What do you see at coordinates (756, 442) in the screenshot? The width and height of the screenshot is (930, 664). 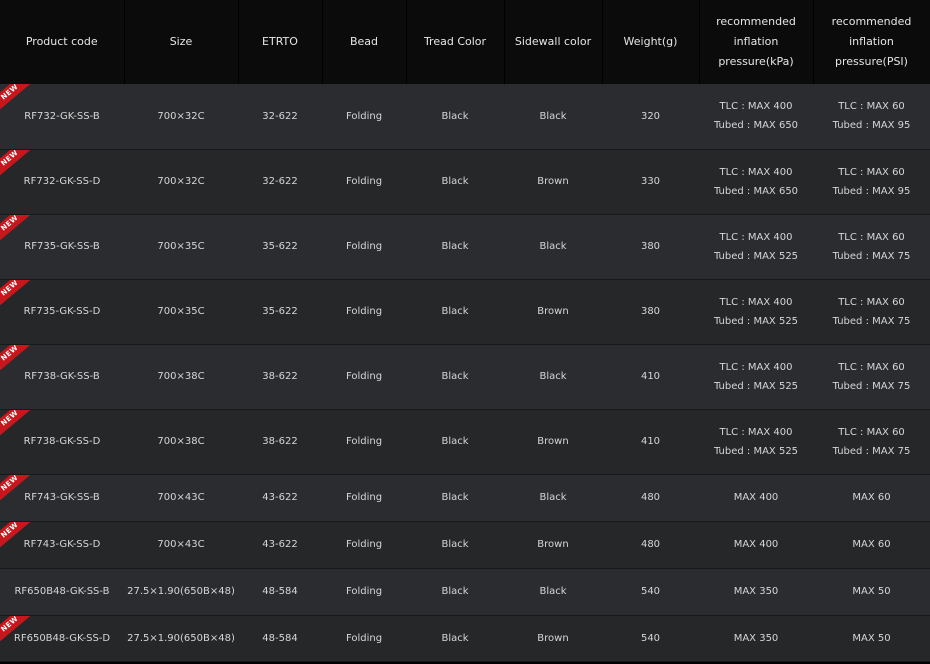 I see `pressure-kpa-cell: TLC : MAX 400 Tubed : MAX 525` at bounding box center [756, 442].